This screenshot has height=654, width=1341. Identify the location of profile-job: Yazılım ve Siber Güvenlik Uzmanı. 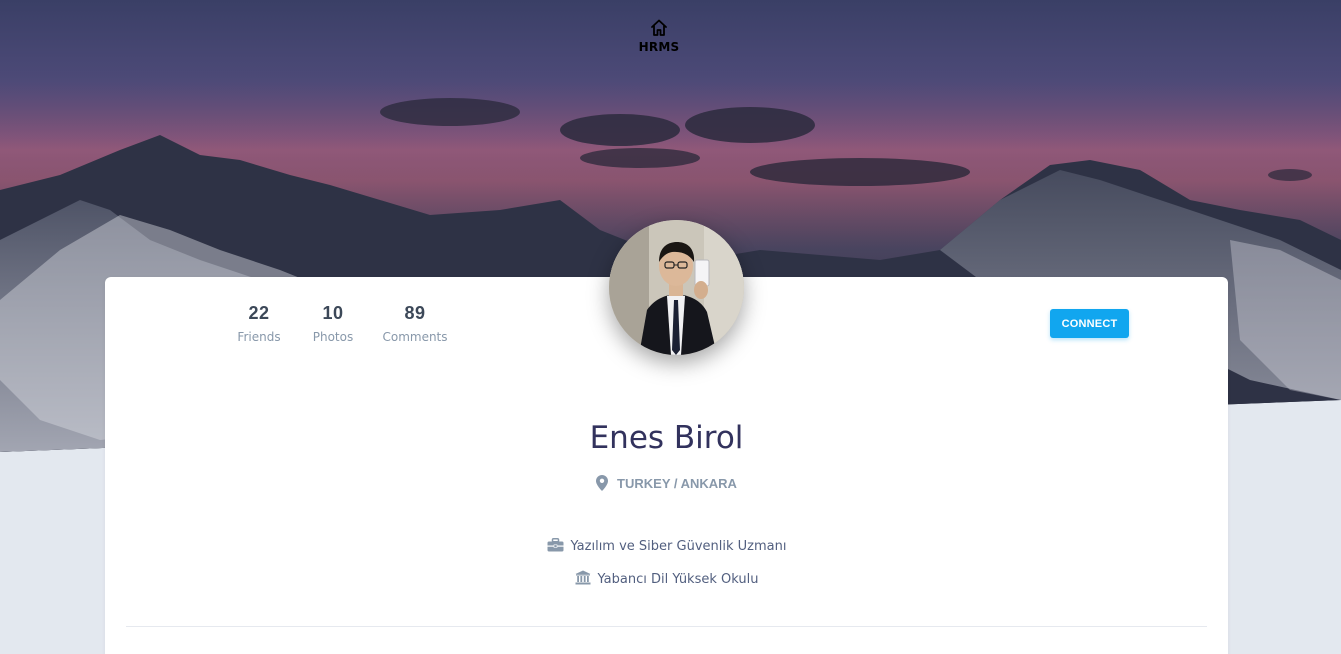
(666, 546).